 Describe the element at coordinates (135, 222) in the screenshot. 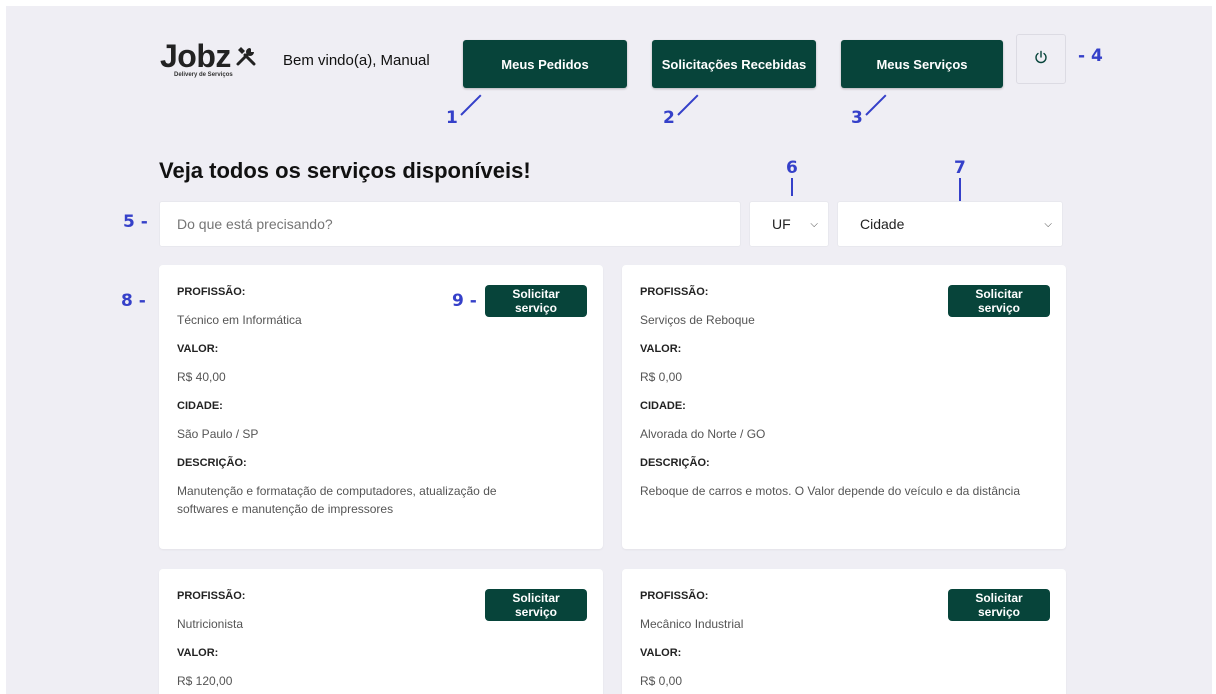

I see `annotation-5: 5 -` at that location.